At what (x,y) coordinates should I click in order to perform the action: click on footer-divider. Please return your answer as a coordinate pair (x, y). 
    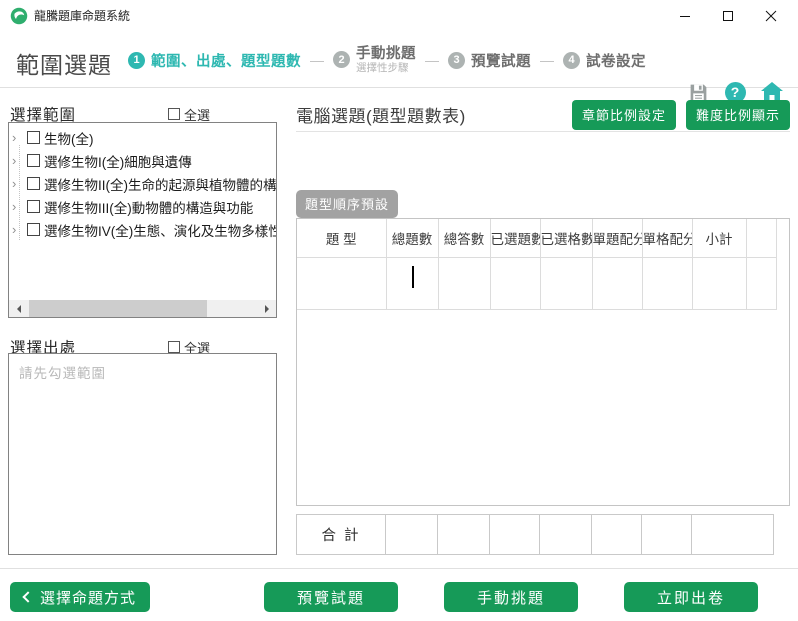
    Looking at the image, I should click on (399, 568).